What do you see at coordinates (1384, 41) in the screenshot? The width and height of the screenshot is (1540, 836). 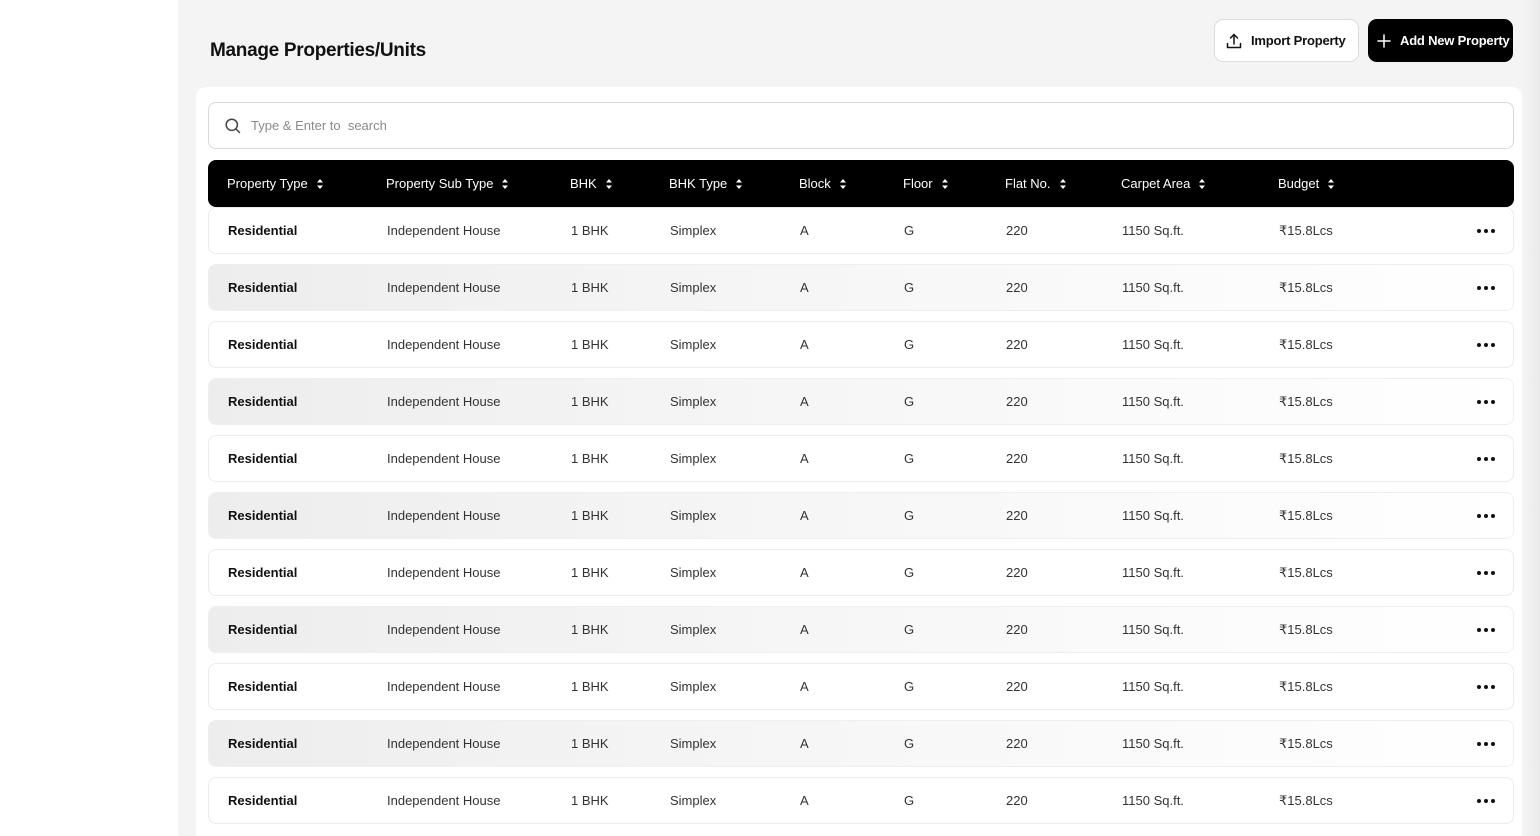 I see `plus-icon` at bounding box center [1384, 41].